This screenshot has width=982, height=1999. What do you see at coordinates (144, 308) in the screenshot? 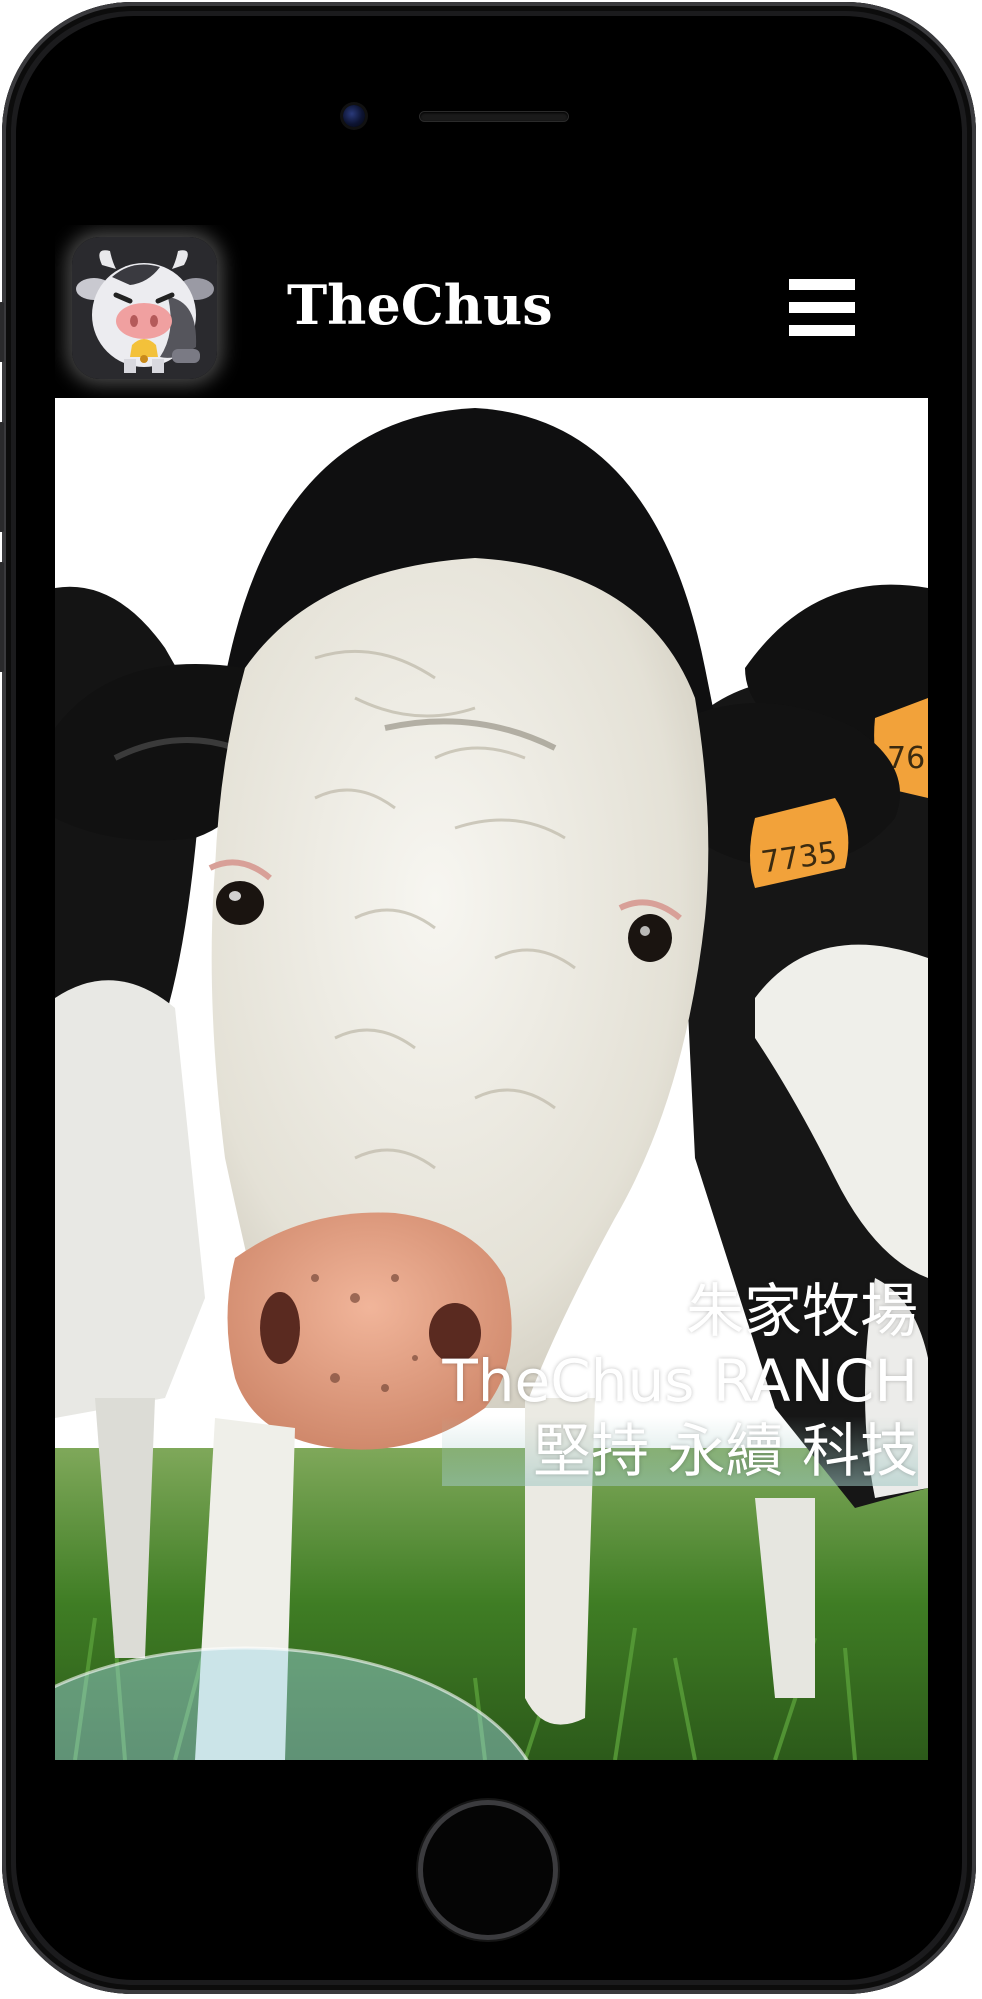
I see `cow-mascot-logo-icon` at bounding box center [144, 308].